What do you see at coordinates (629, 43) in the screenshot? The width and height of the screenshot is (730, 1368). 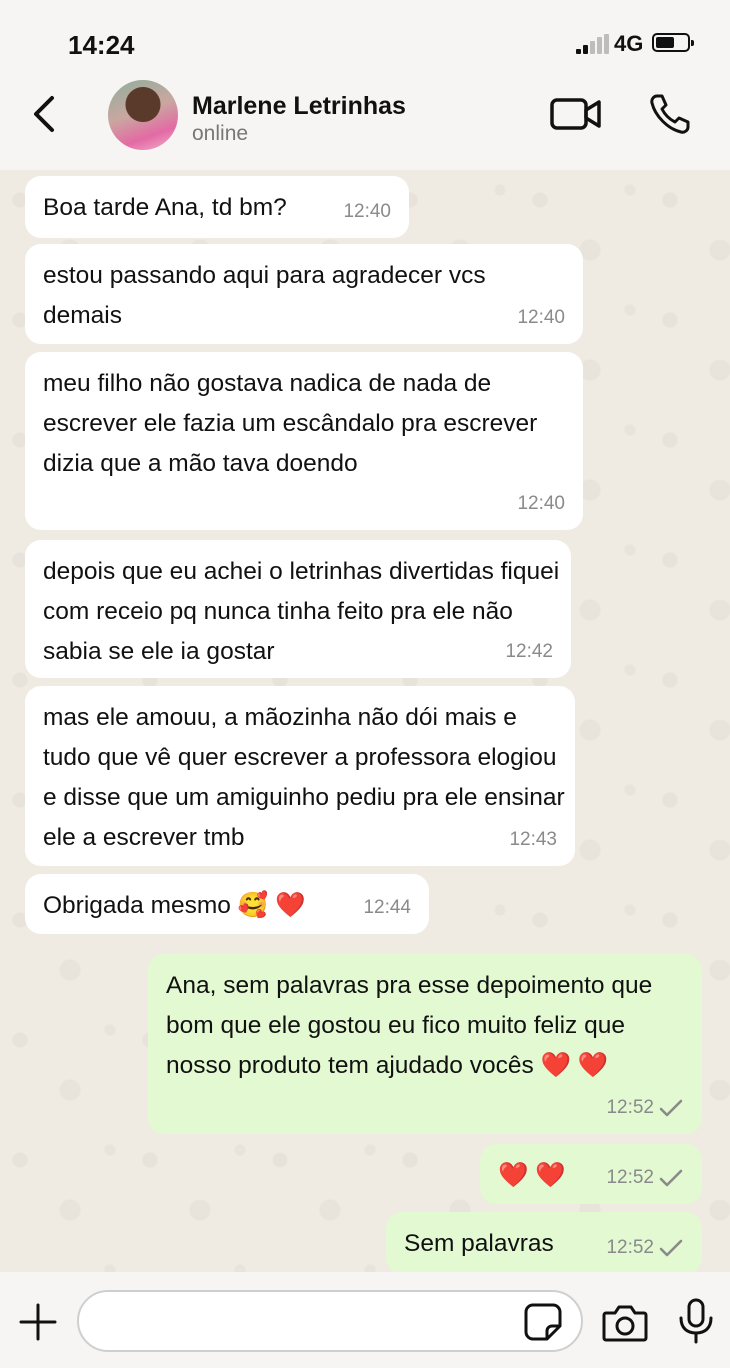 I see `network-type: 4G` at bounding box center [629, 43].